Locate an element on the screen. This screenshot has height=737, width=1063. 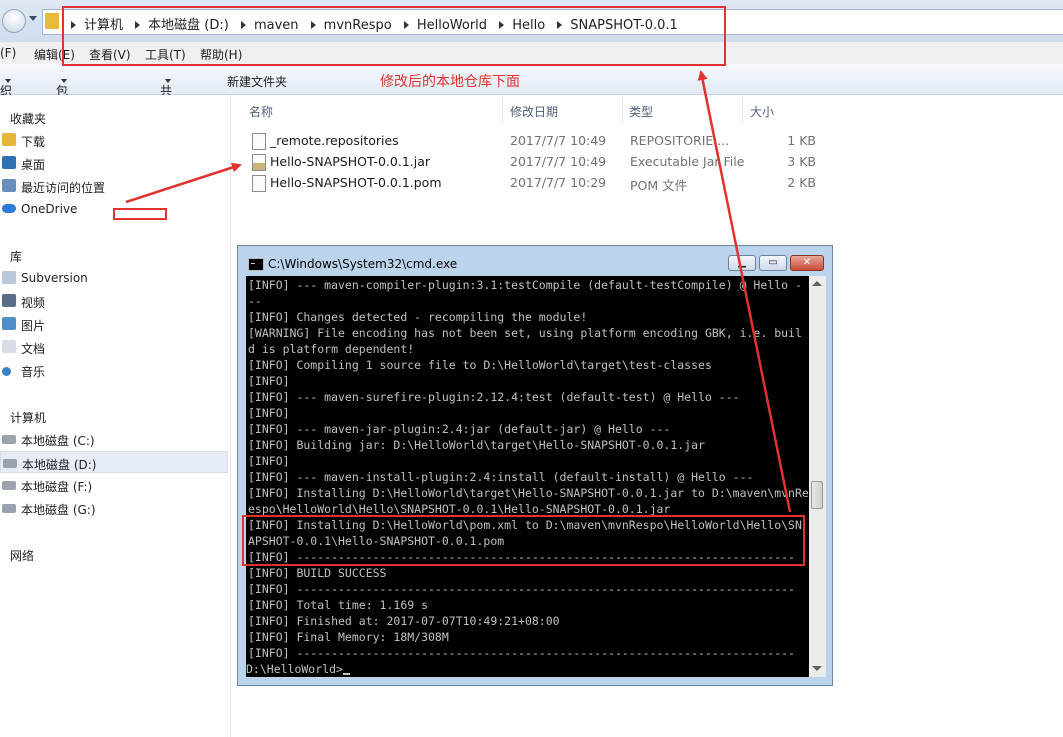
arrow-to-jar-file is located at coordinates (183, 183).